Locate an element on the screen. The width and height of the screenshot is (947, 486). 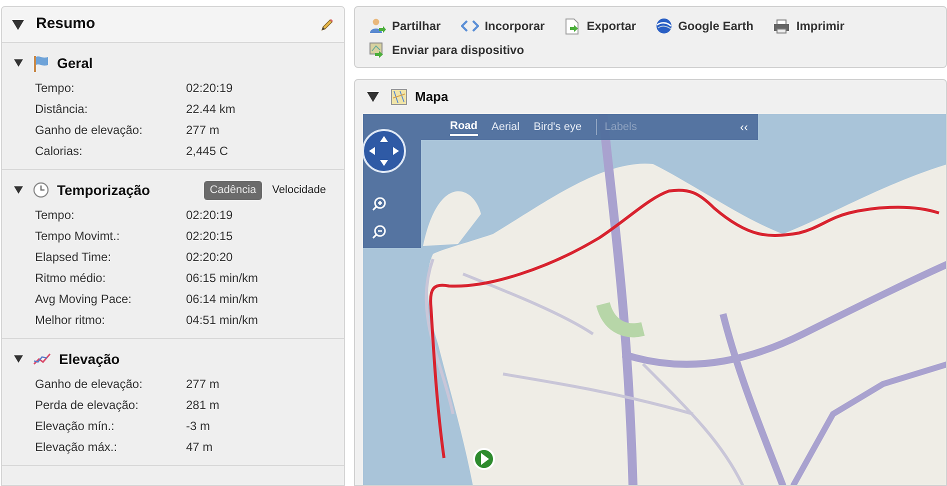
section-title: Temporização is located at coordinates (103, 190).